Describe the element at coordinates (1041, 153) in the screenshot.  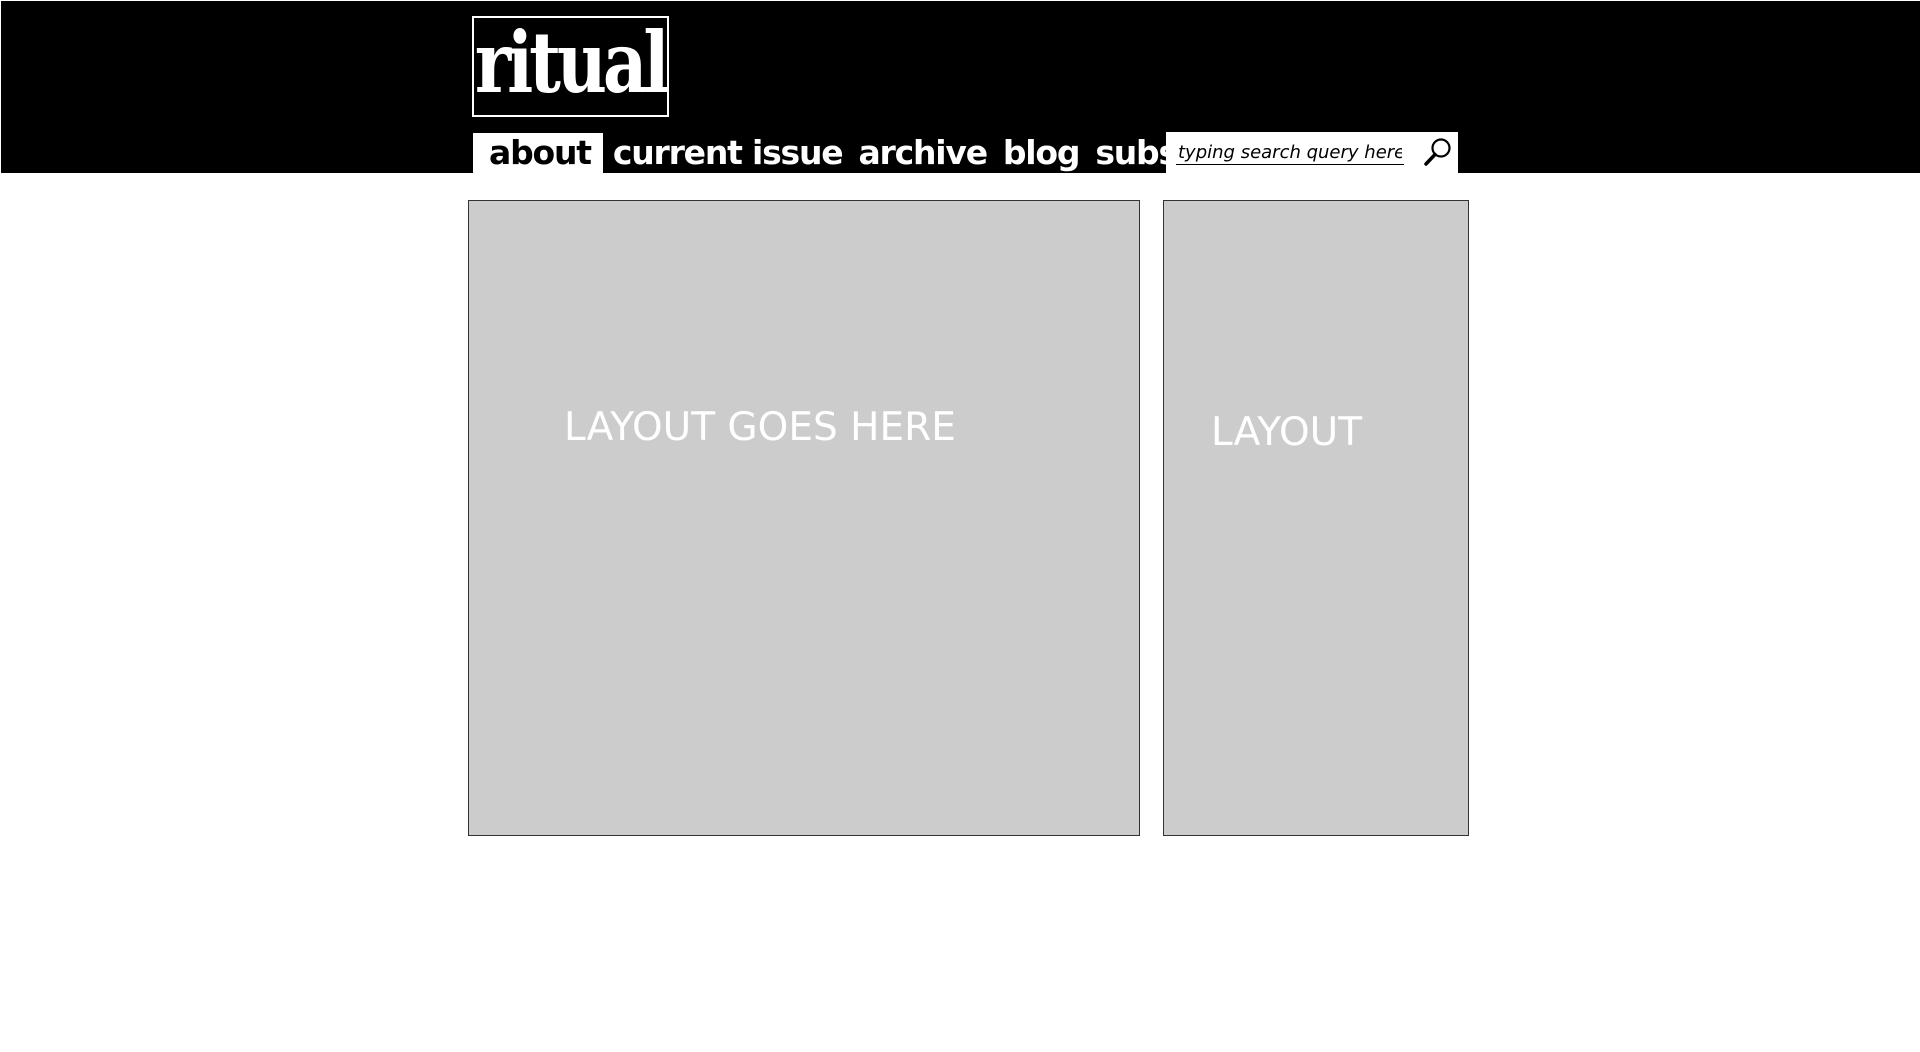
I see `nav-item-blog: blog` at that location.